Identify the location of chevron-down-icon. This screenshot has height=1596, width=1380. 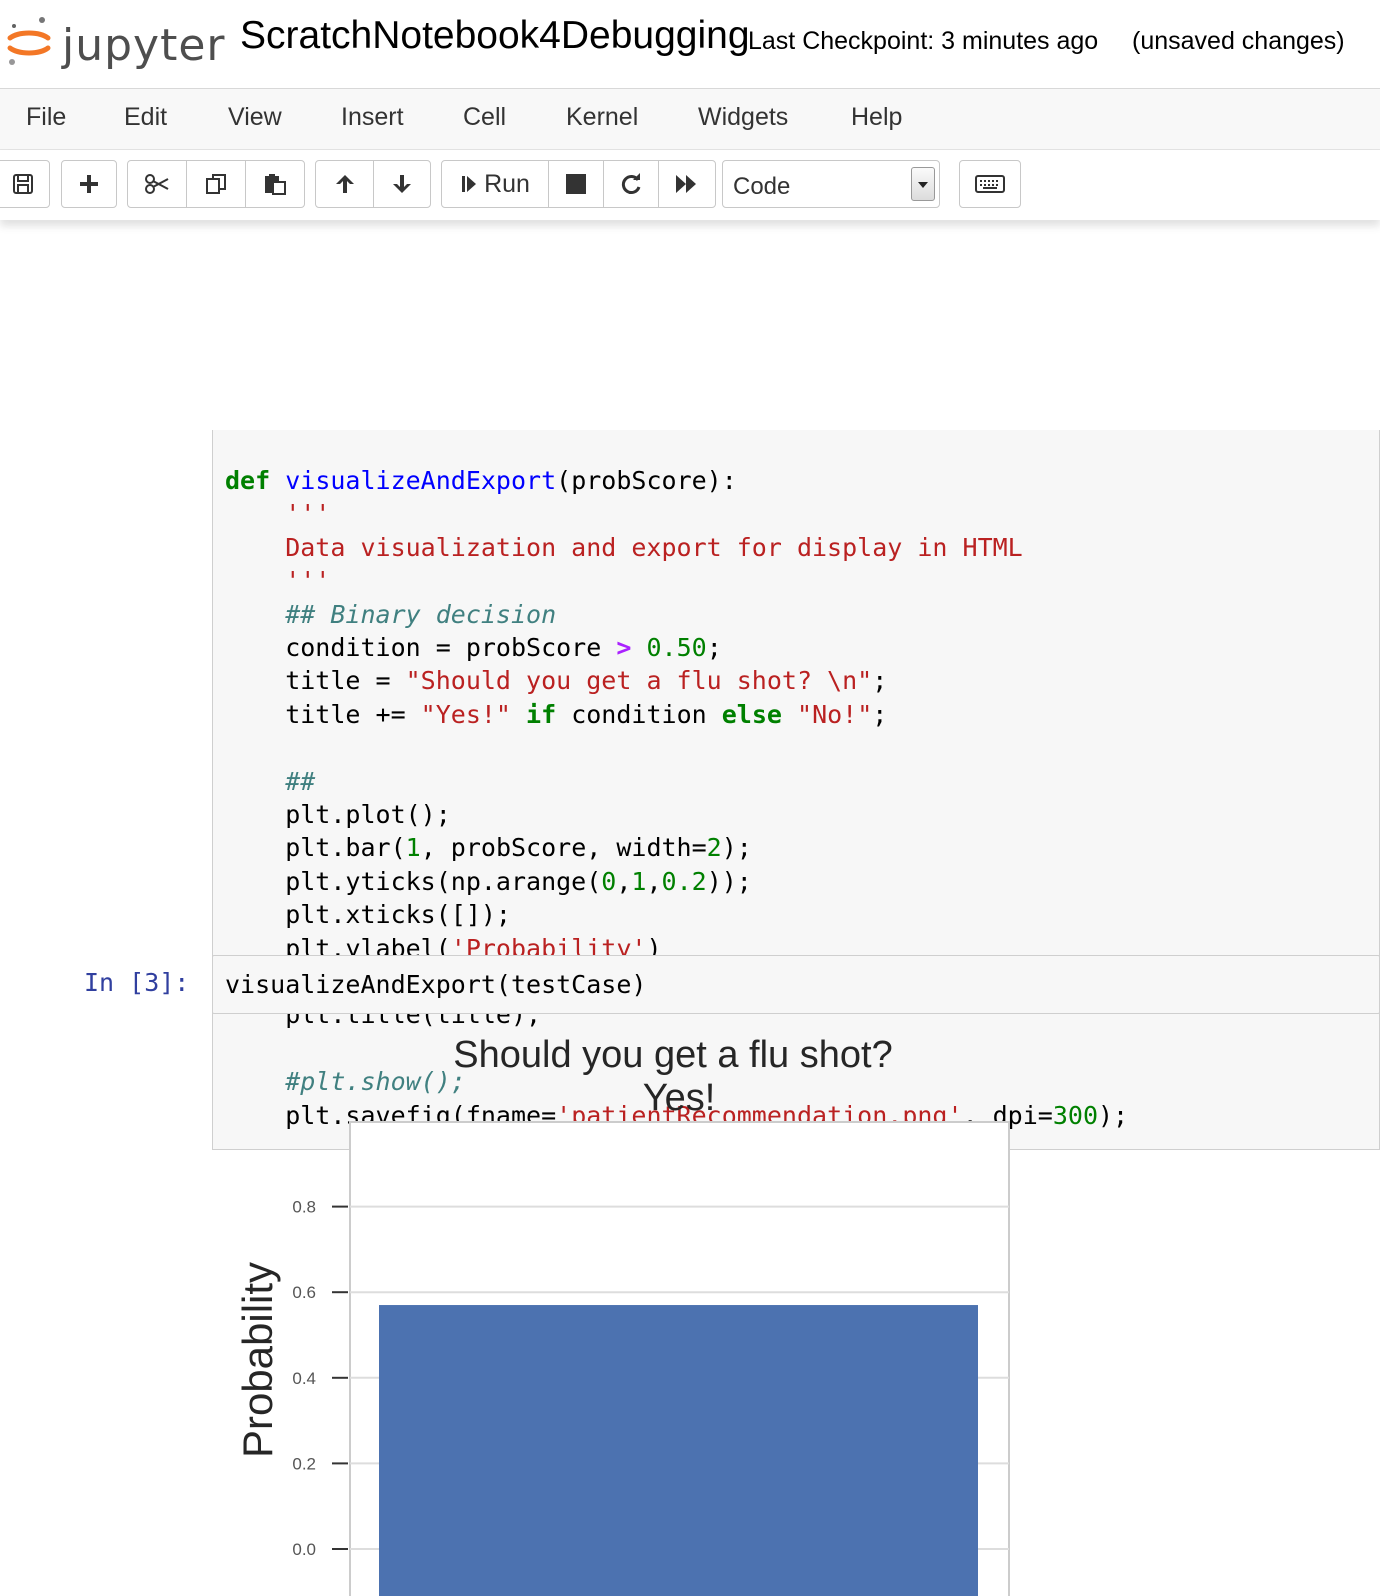
(923, 184).